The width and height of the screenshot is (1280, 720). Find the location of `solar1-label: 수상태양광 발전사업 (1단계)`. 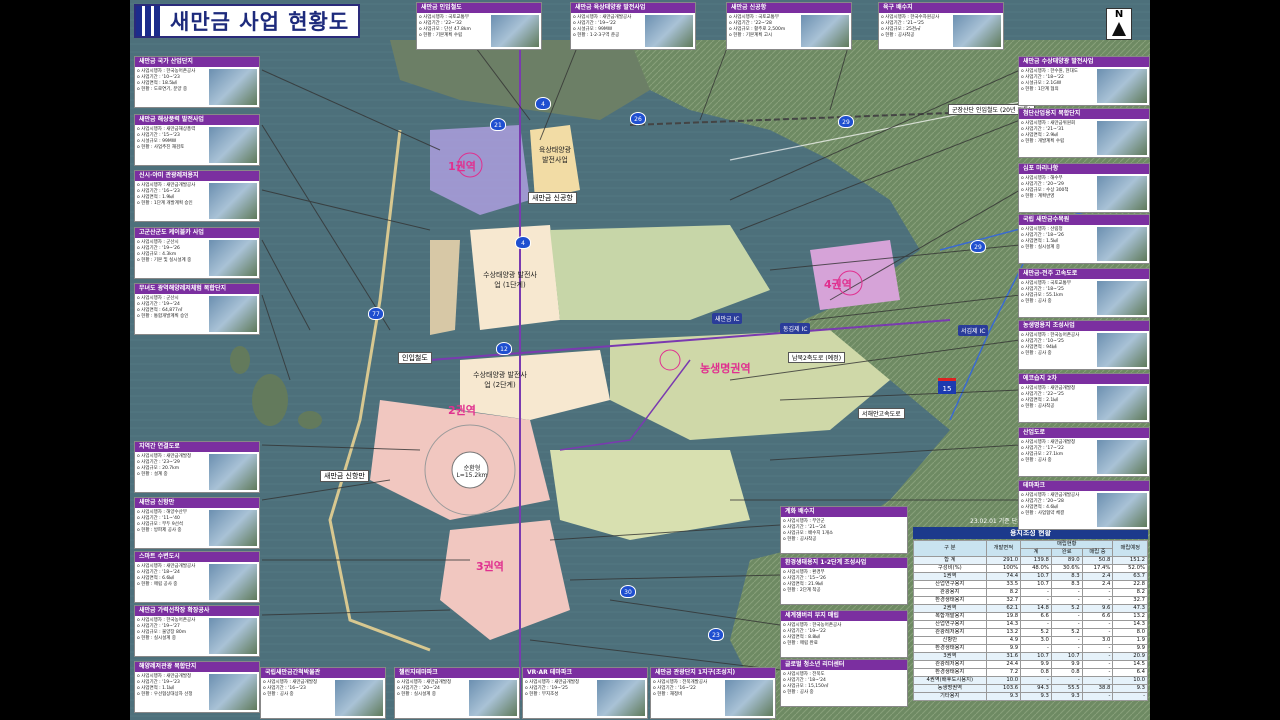

solar1-label: 수상태양광 발전사업 (1단계) is located at coordinates (510, 280).